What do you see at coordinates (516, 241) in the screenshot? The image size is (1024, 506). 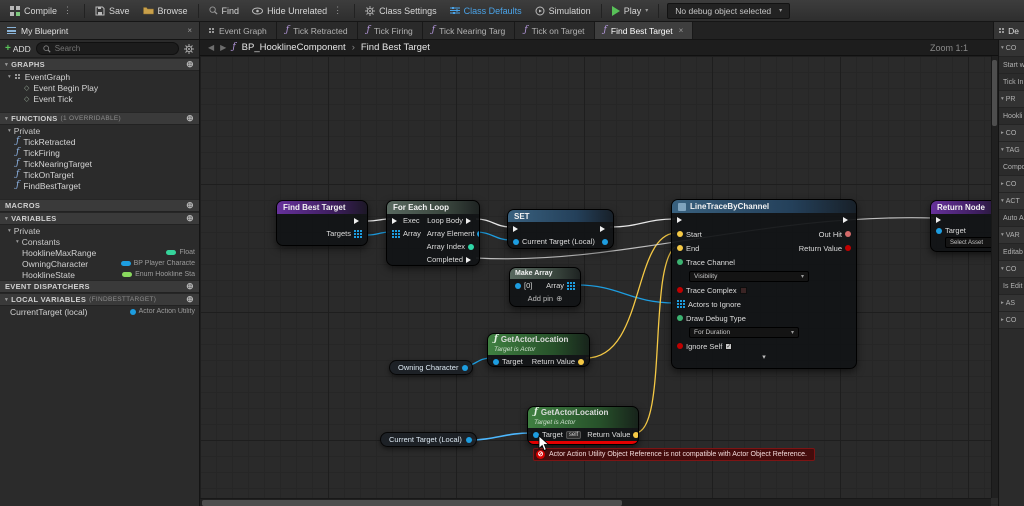 I see `object-in-pin` at bounding box center [516, 241].